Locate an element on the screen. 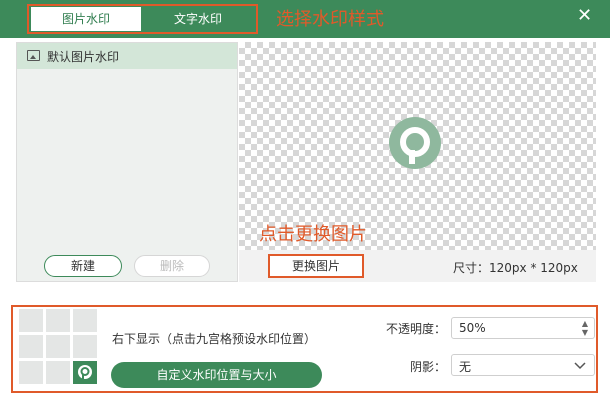 The image size is (610, 400). opacity-label: 不透明度： is located at coordinates (416, 329).